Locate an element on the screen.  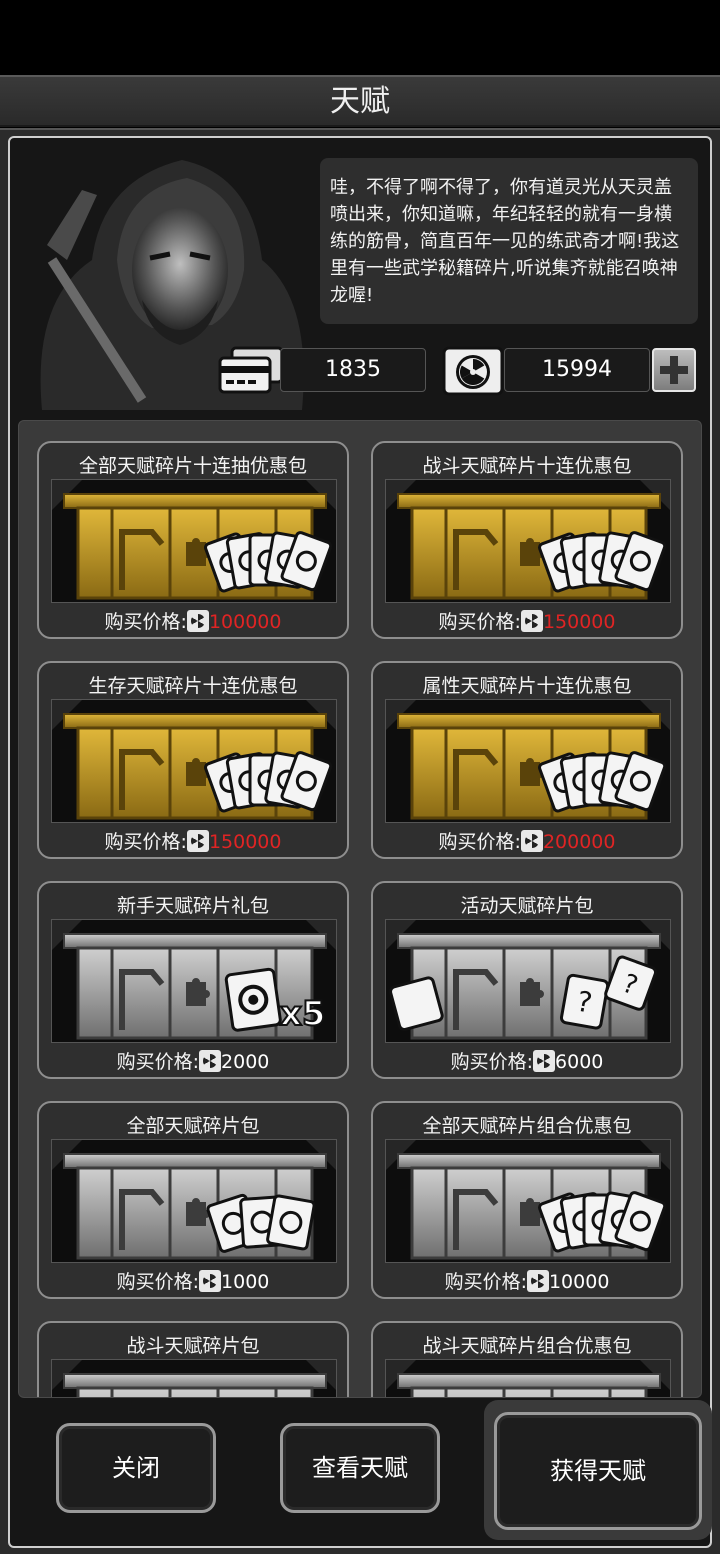
pack-name: 全部天赋碎片十连抽优惠包 is located at coordinates (192, 466).